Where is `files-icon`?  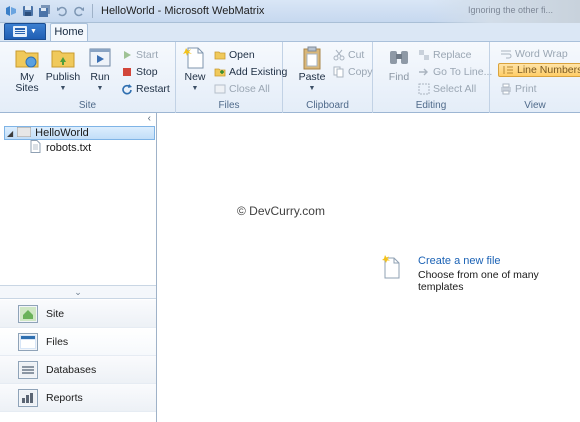
files-icon is located at coordinates (28, 341).